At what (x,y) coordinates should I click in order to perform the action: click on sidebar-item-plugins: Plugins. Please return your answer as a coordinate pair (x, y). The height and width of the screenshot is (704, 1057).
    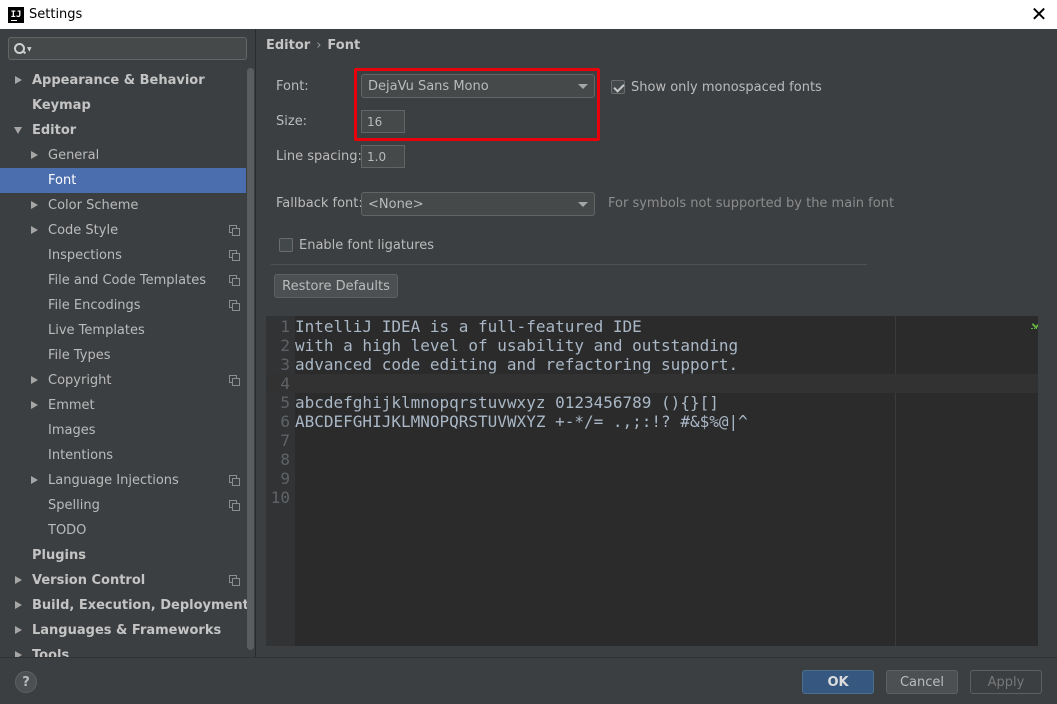
    Looking at the image, I should click on (123, 555).